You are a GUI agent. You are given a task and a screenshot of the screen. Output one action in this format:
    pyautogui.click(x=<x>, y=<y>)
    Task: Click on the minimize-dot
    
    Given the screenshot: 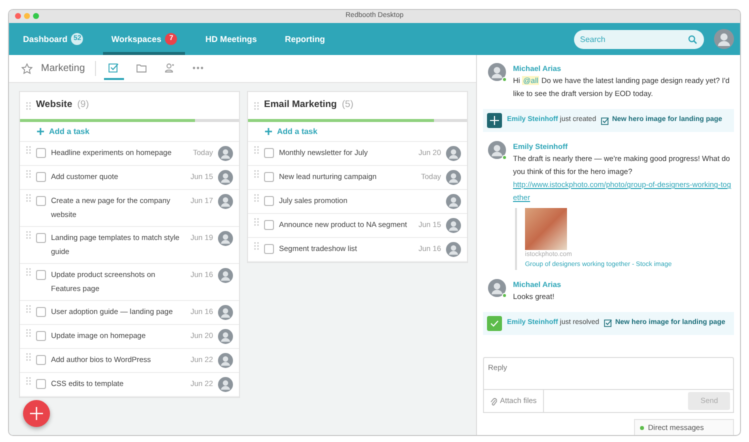 What is the action you would take?
    pyautogui.click(x=27, y=16)
    